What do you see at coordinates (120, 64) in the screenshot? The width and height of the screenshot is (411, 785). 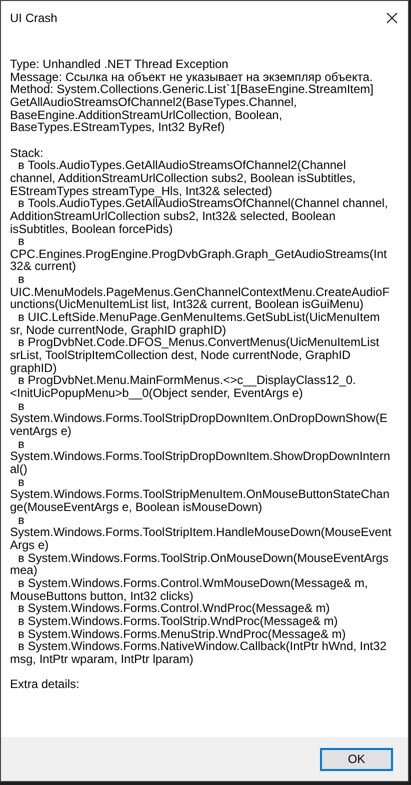 I see `exception-type-text: Type: Unhandled .NET Thread Exception` at bounding box center [120, 64].